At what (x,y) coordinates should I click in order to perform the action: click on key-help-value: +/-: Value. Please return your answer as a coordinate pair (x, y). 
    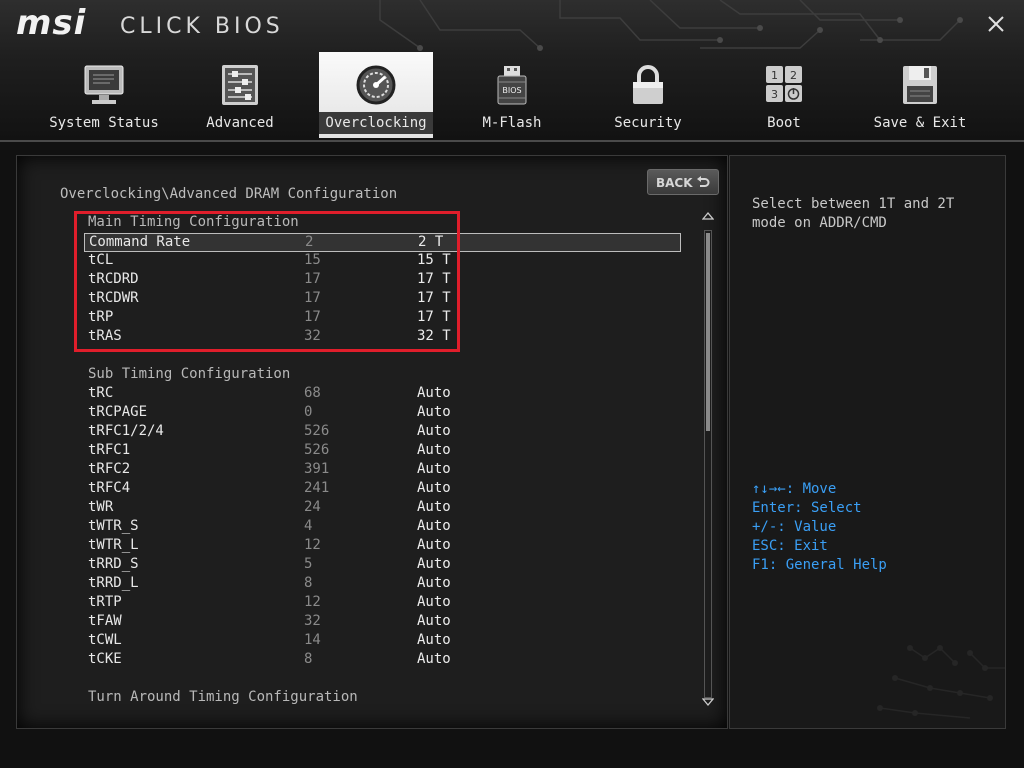
    Looking at the image, I should click on (794, 527).